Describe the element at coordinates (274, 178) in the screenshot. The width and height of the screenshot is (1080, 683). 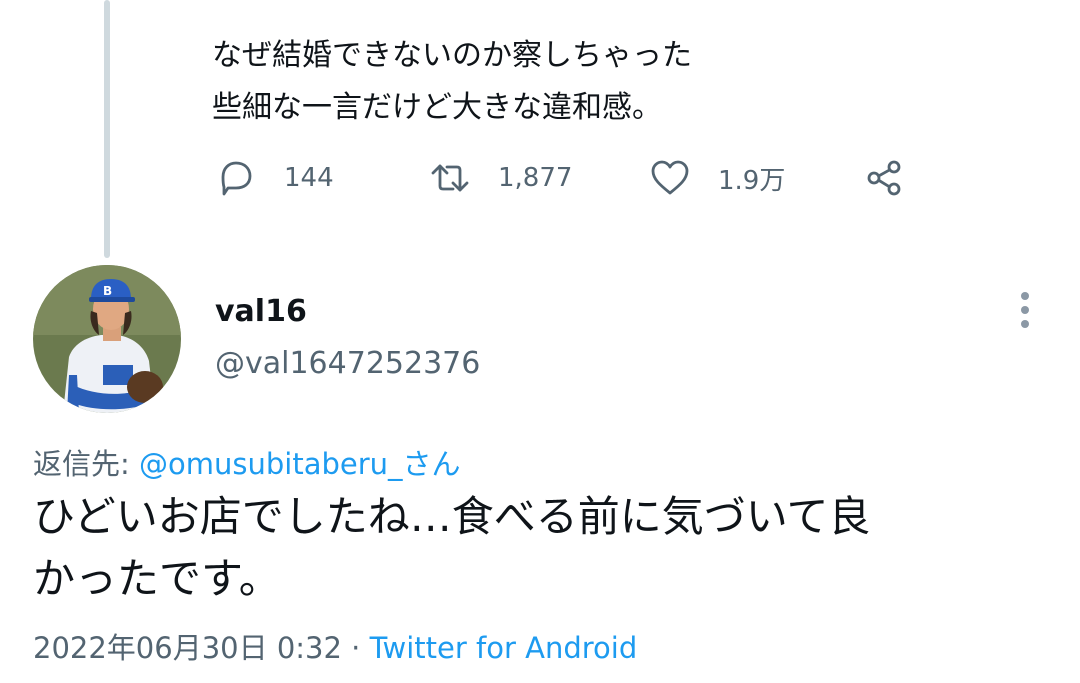
I see `reply-button: 144` at that location.